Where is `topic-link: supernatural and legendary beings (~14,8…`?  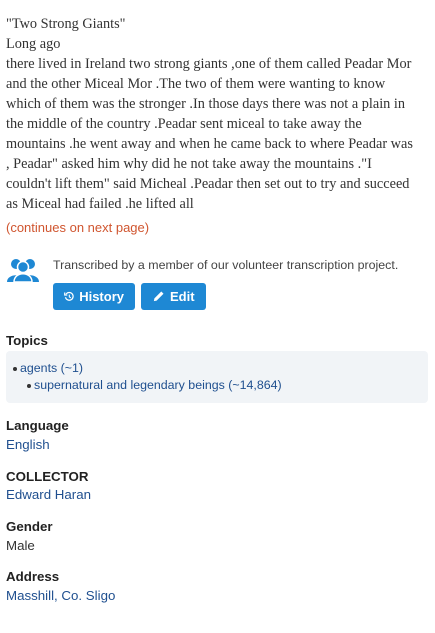 topic-link: supernatural and legendary beings (~14,8… is located at coordinates (158, 385).